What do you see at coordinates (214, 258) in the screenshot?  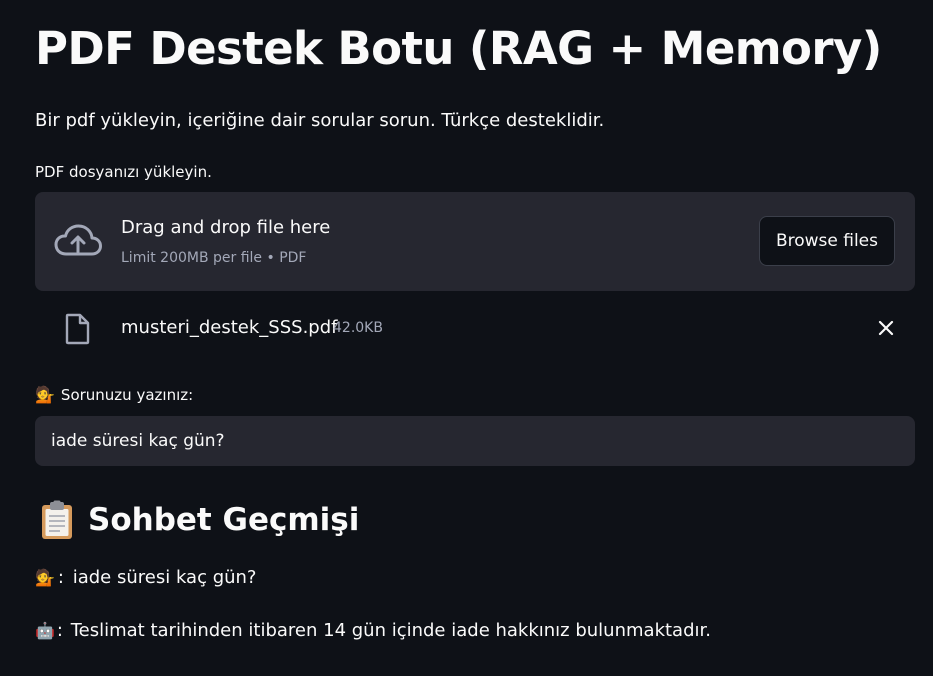 I see `dropzone-limit: Limit 200MB per file • PDF` at bounding box center [214, 258].